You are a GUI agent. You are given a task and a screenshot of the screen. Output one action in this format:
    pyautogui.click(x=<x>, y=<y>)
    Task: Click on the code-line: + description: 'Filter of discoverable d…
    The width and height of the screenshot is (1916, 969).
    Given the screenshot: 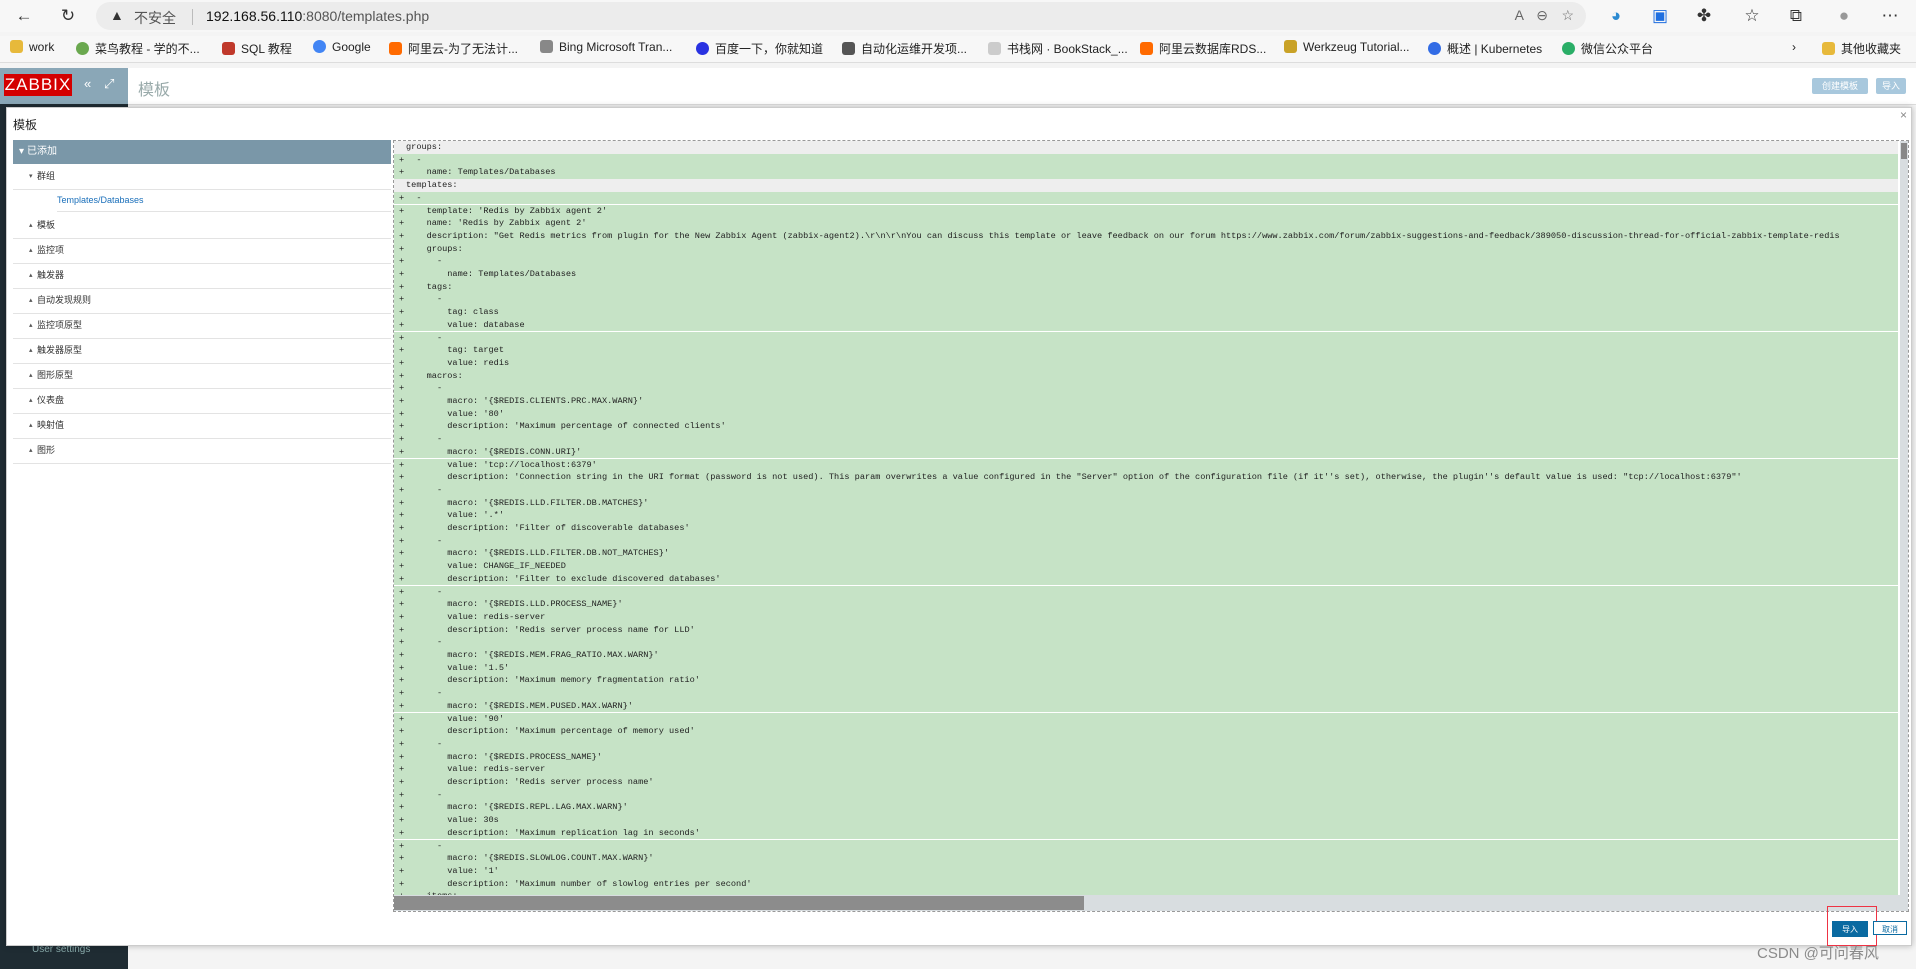 What is the action you would take?
    pyautogui.click(x=1146, y=528)
    